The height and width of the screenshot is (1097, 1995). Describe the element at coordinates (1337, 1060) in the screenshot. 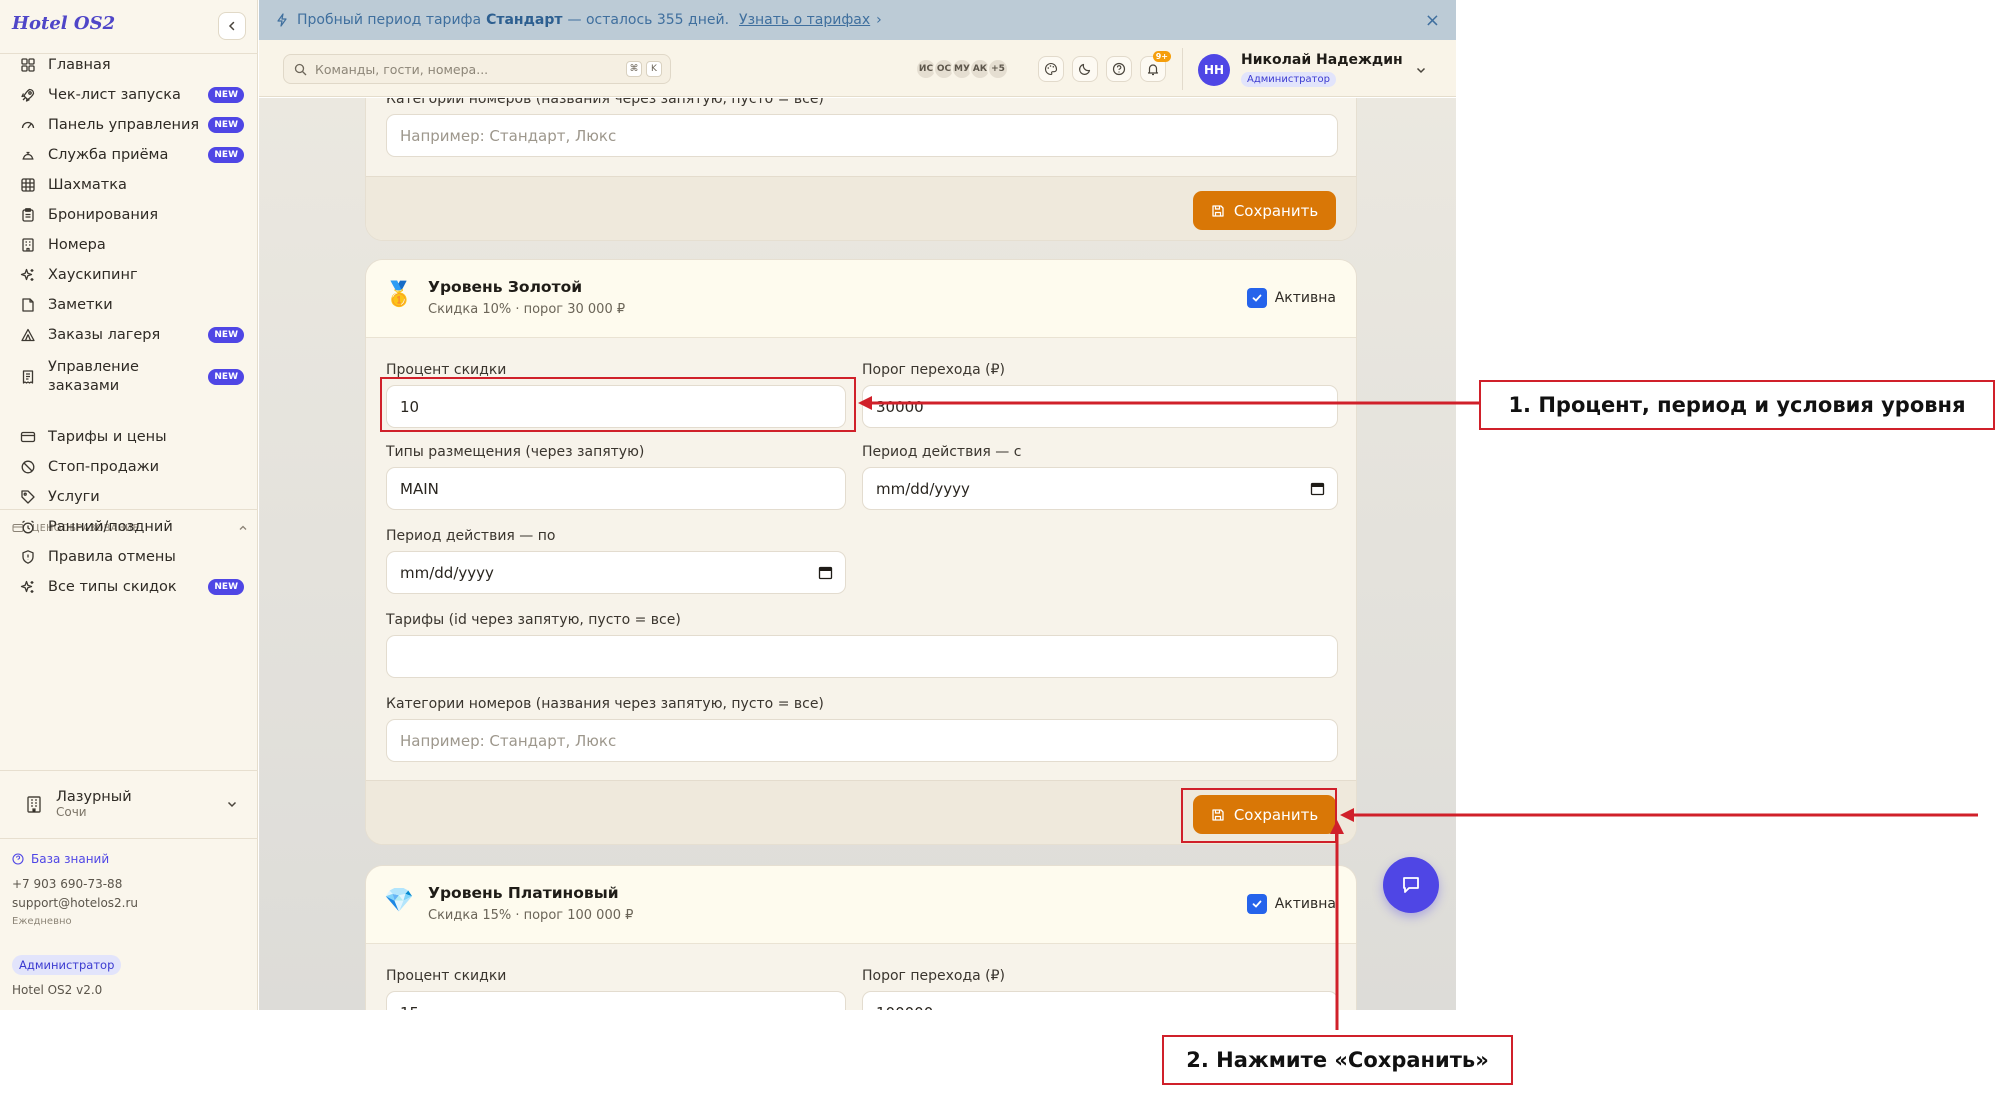

I see `annotation-label-step2: 2. Нажмите «Сохранить»` at that location.